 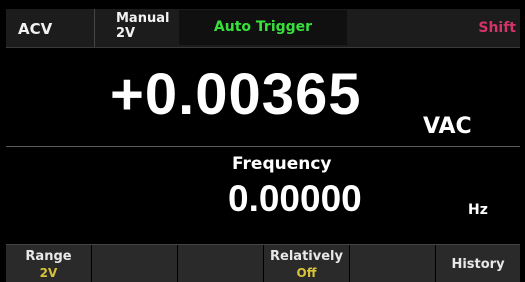 I want to click on softkey-history: History, so click(x=478, y=263).